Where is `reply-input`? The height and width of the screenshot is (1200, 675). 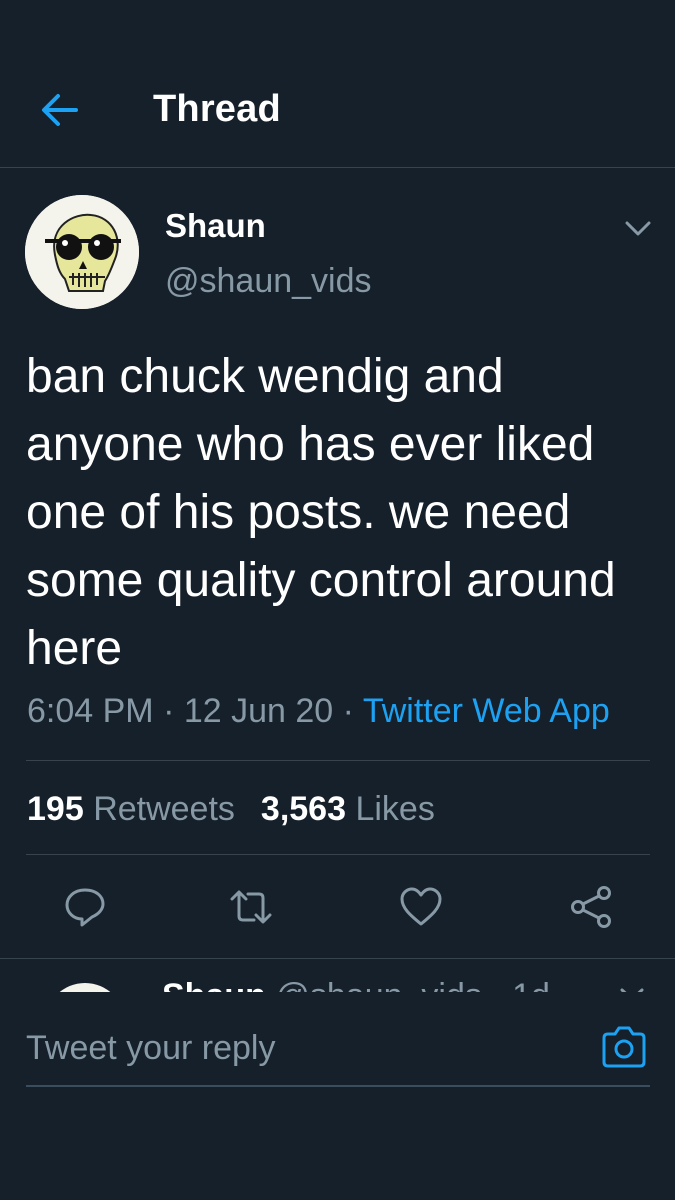 reply-input is located at coordinates (276, 1048).